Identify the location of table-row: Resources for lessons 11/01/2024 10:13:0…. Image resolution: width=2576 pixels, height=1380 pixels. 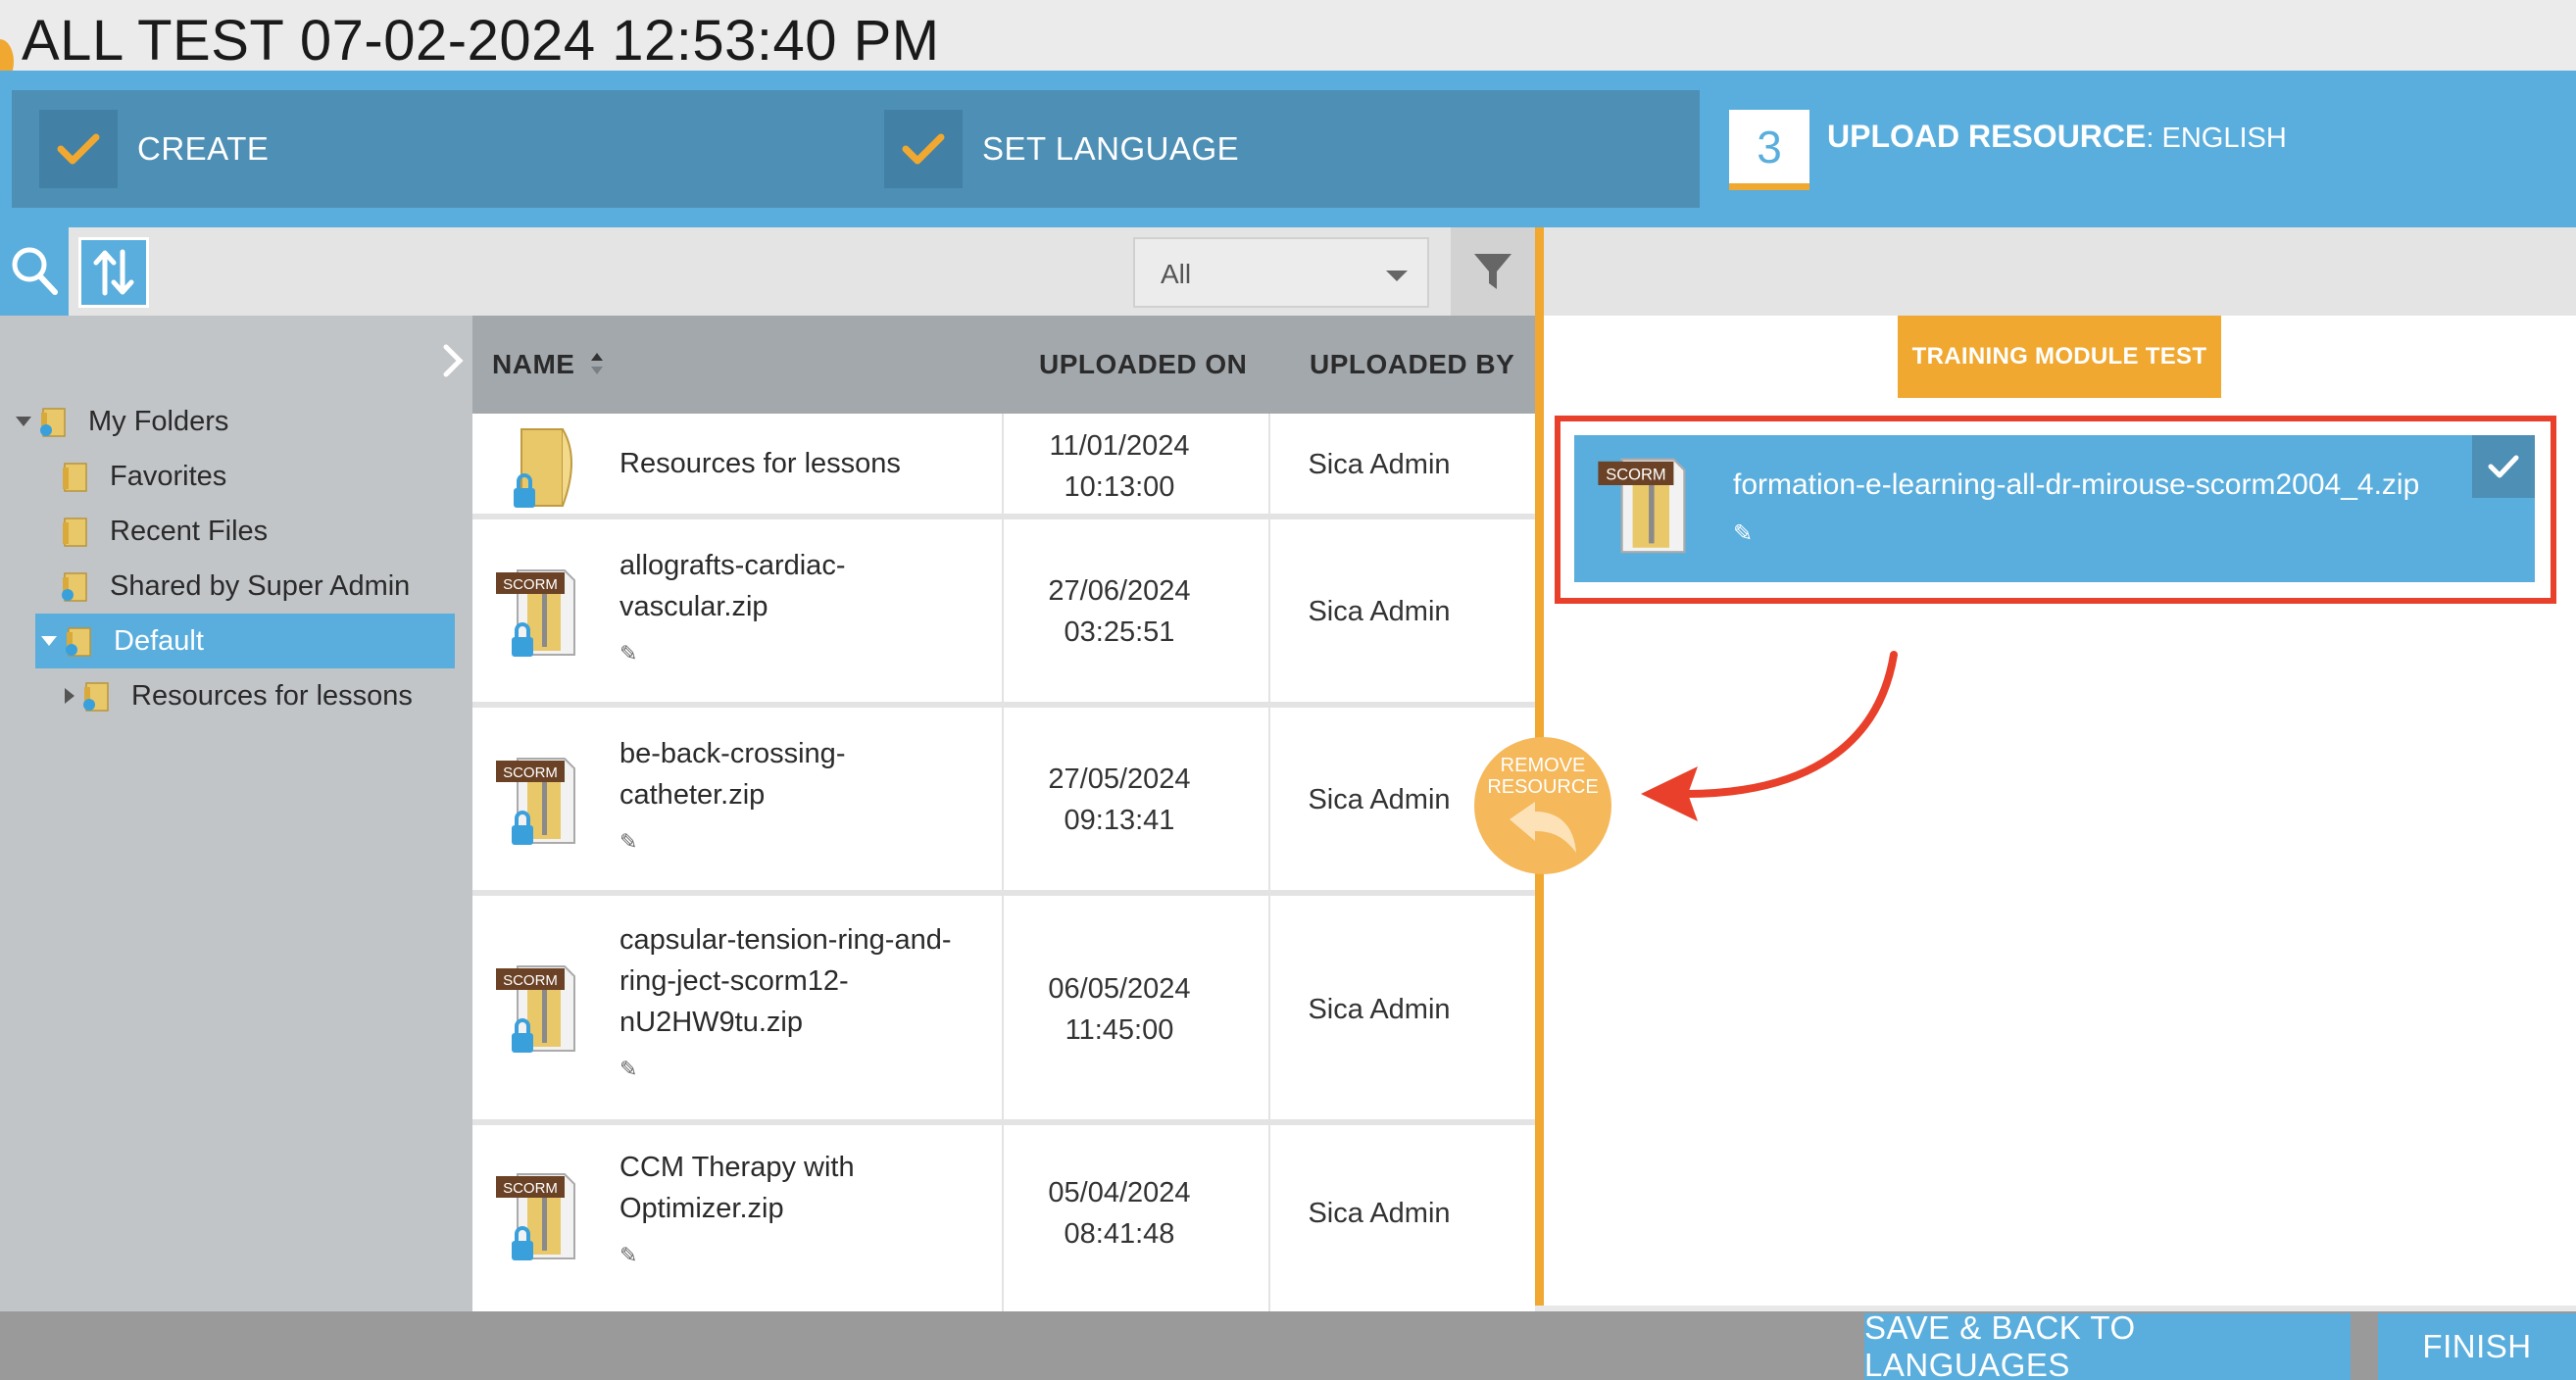
(1003, 466).